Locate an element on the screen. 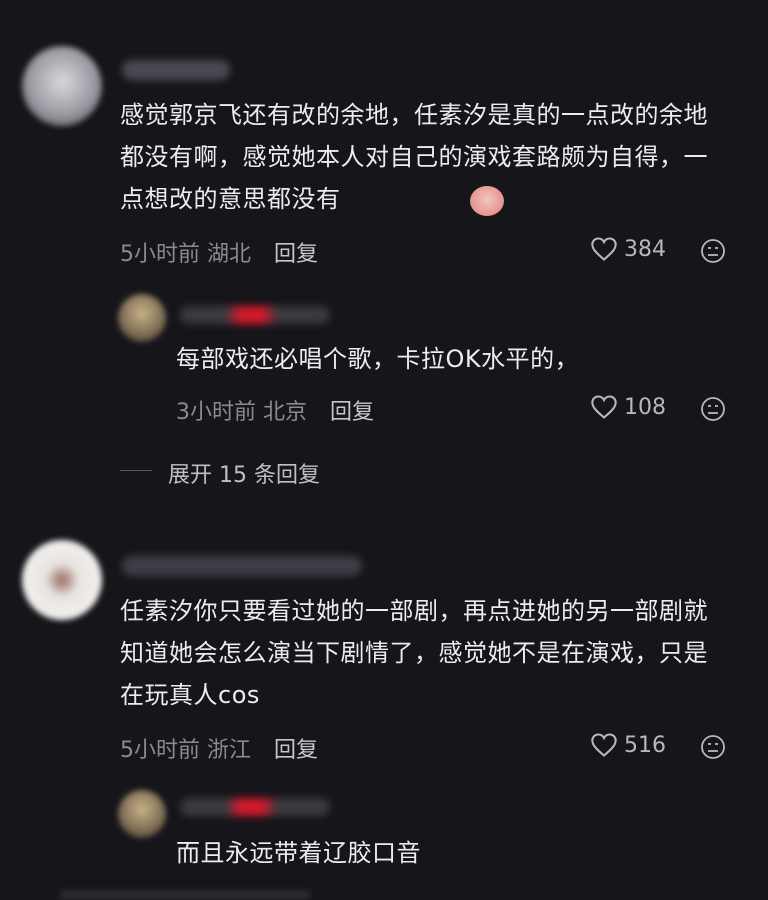 The image size is (768, 900). comment-location: 浙江 is located at coordinates (229, 750).